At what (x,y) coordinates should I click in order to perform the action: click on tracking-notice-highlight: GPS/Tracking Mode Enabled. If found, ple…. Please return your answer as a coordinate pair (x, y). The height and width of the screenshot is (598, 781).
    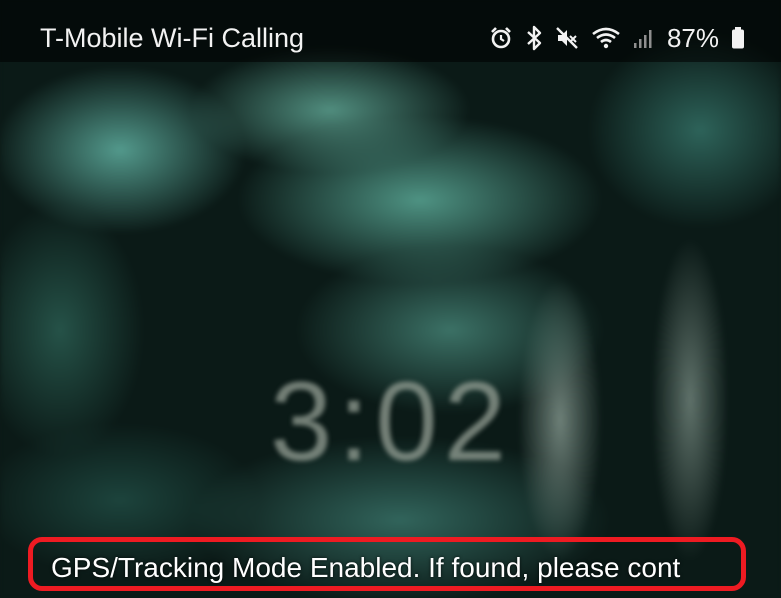
    Looking at the image, I should click on (387, 564).